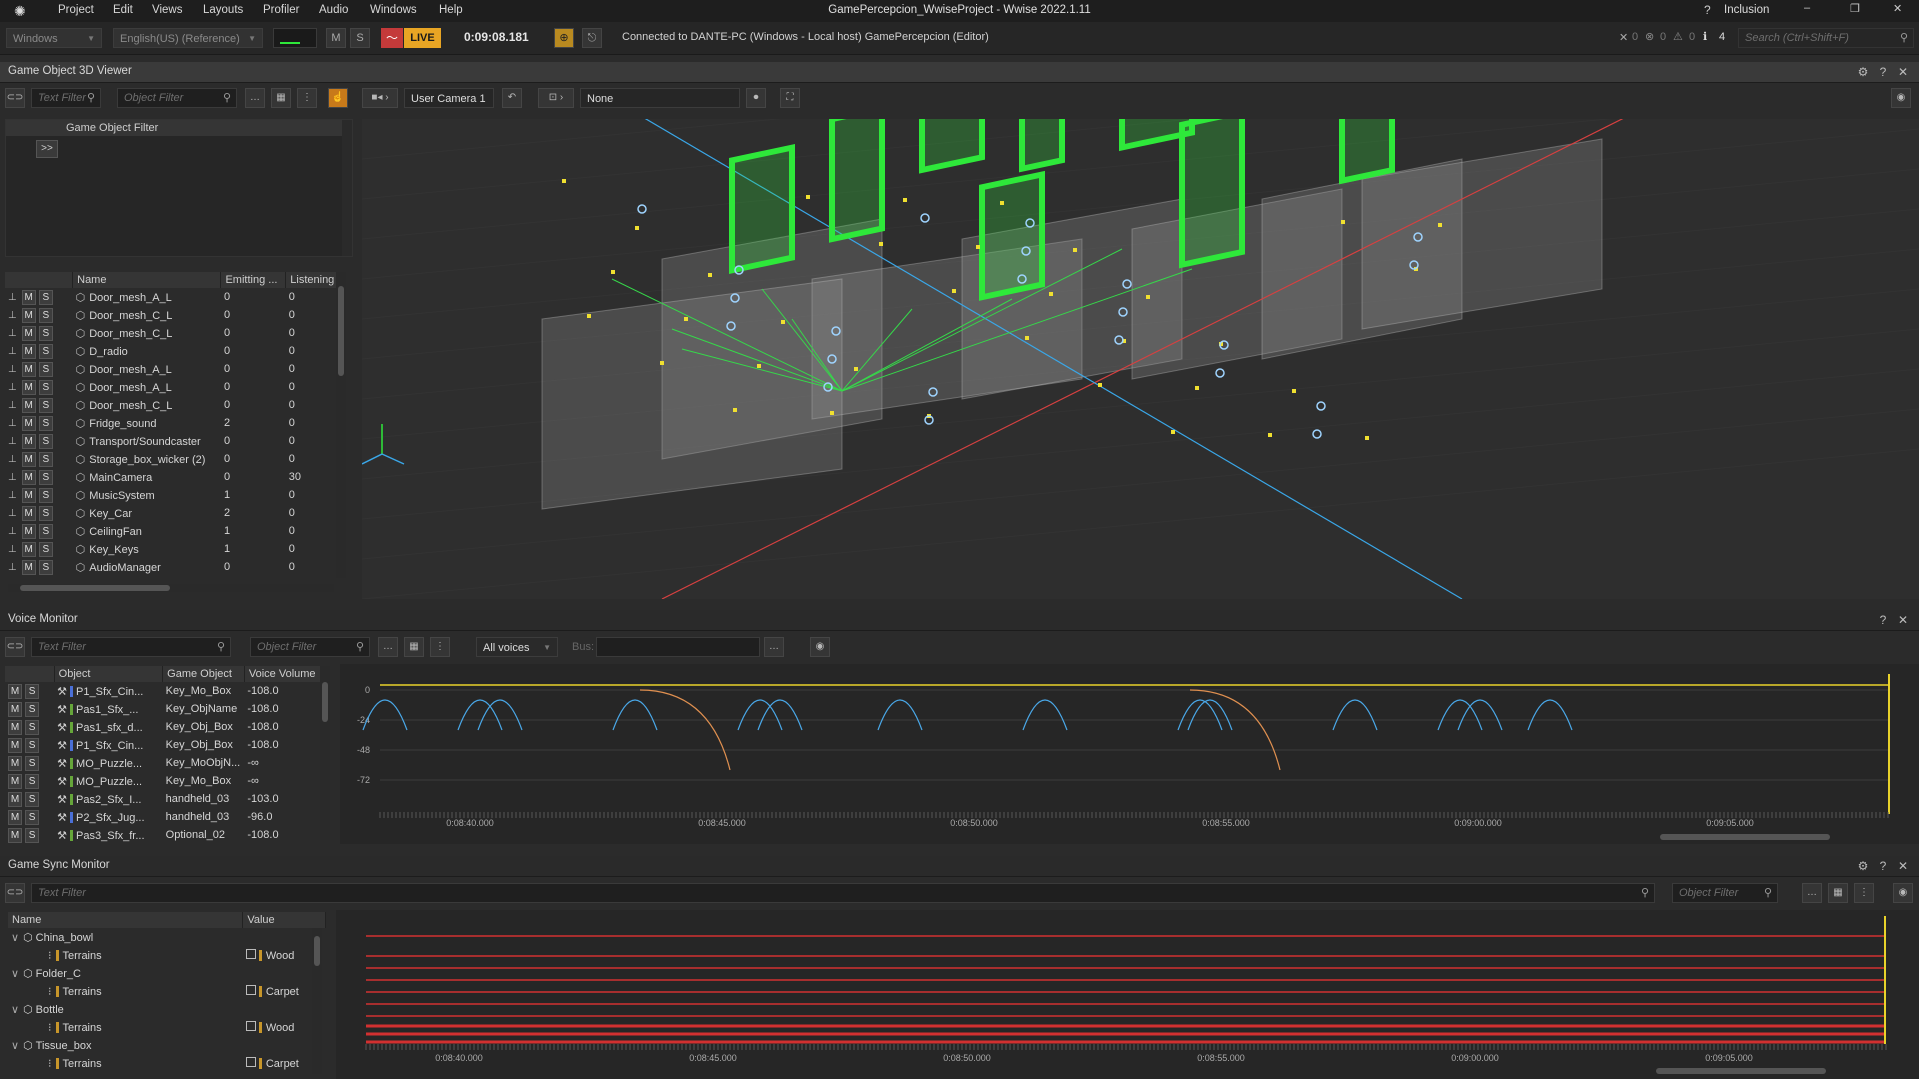  I want to click on table-row: M S ⚒ Pas2_Sfx_I... handheld_03 -103.0, so click(165, 799).